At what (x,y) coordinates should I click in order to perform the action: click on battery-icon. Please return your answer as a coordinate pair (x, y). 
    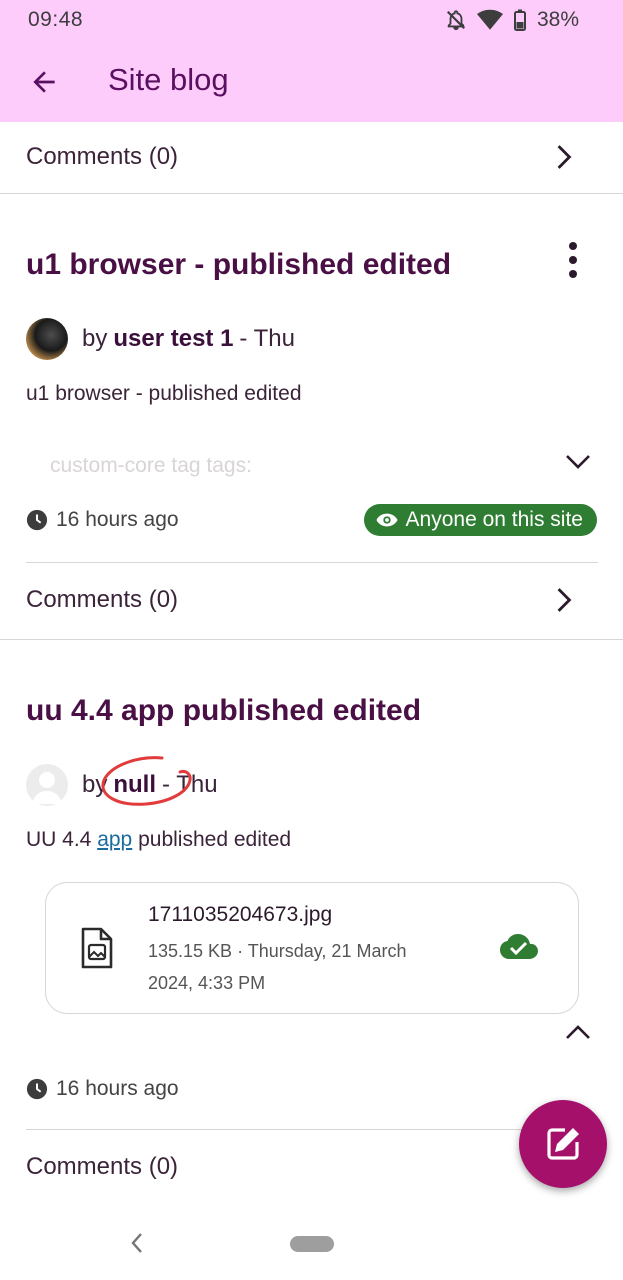
    Looking at the image, I should click on (519, 20).